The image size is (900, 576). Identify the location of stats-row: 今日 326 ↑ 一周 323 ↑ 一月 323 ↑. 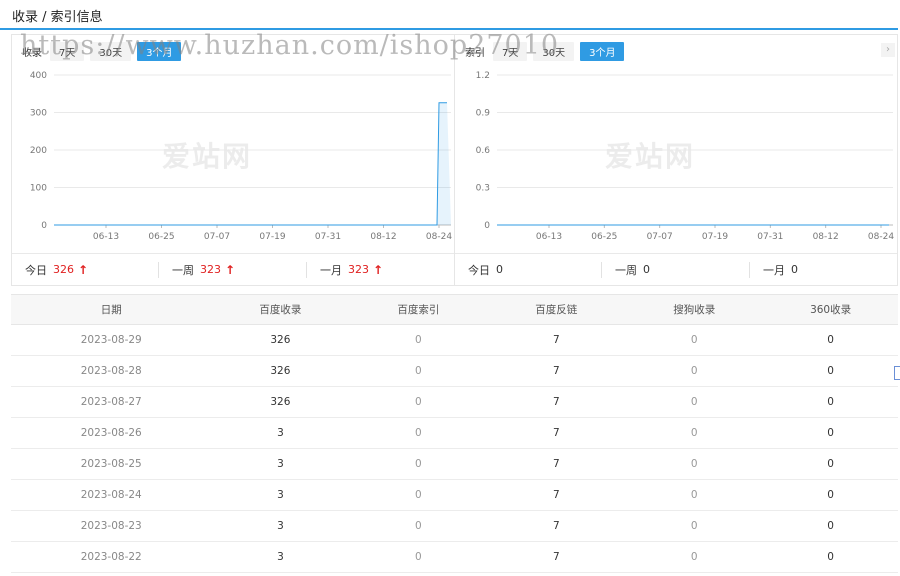
(233, 269).